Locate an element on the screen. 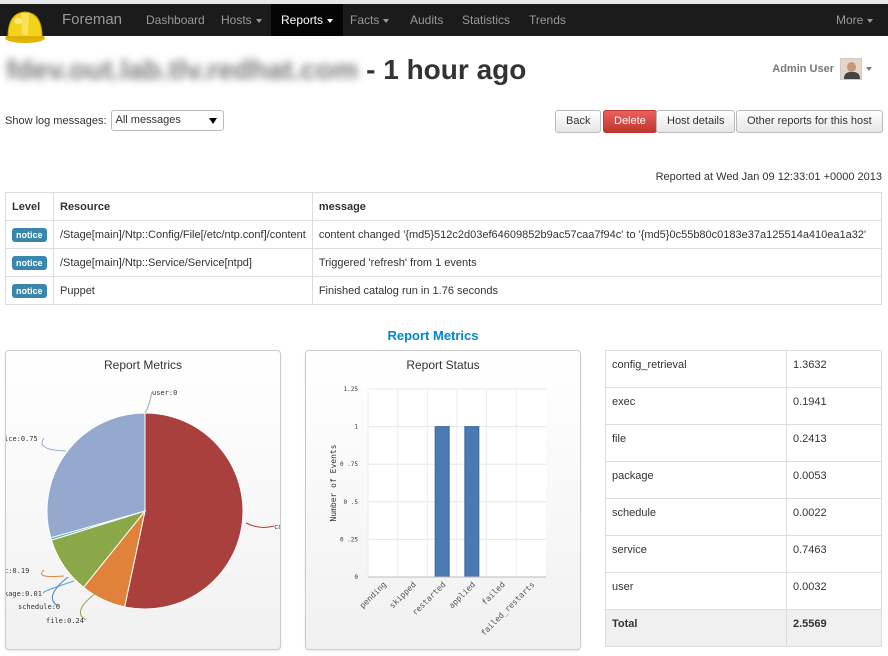  nav-statistics: Statistics is located at coordinates (486, 20).